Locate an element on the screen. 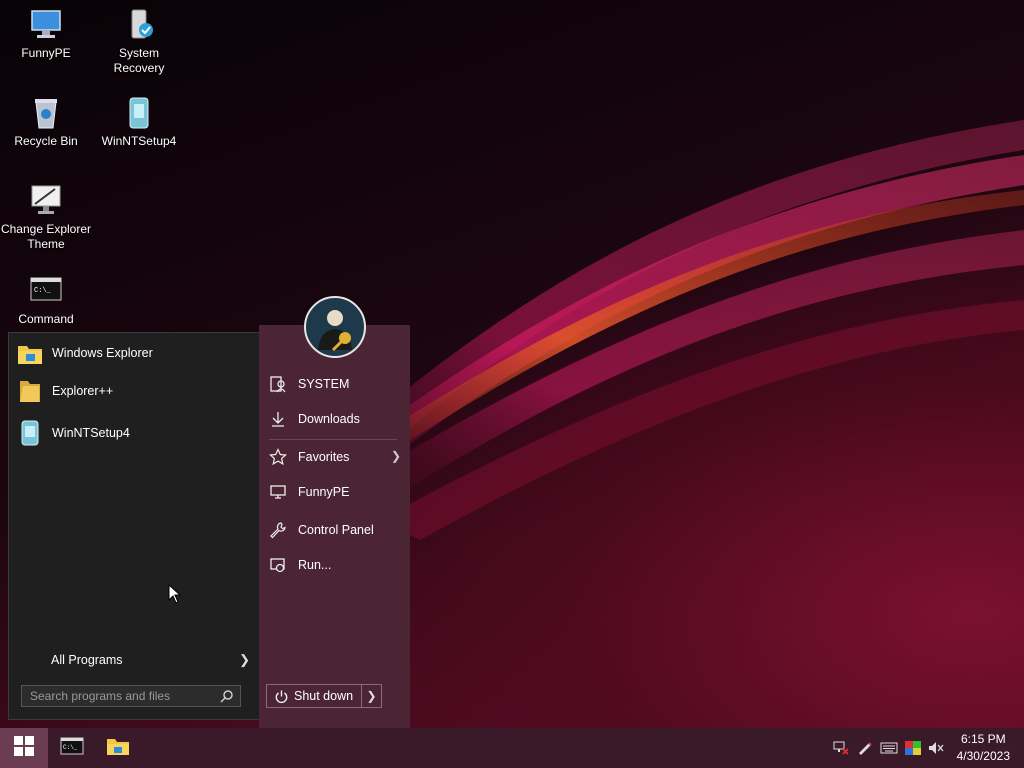 This screenshot has height=768, width=1024. desktop-icon-system-recovery: System Recovery is located at coordinates (139, 42).